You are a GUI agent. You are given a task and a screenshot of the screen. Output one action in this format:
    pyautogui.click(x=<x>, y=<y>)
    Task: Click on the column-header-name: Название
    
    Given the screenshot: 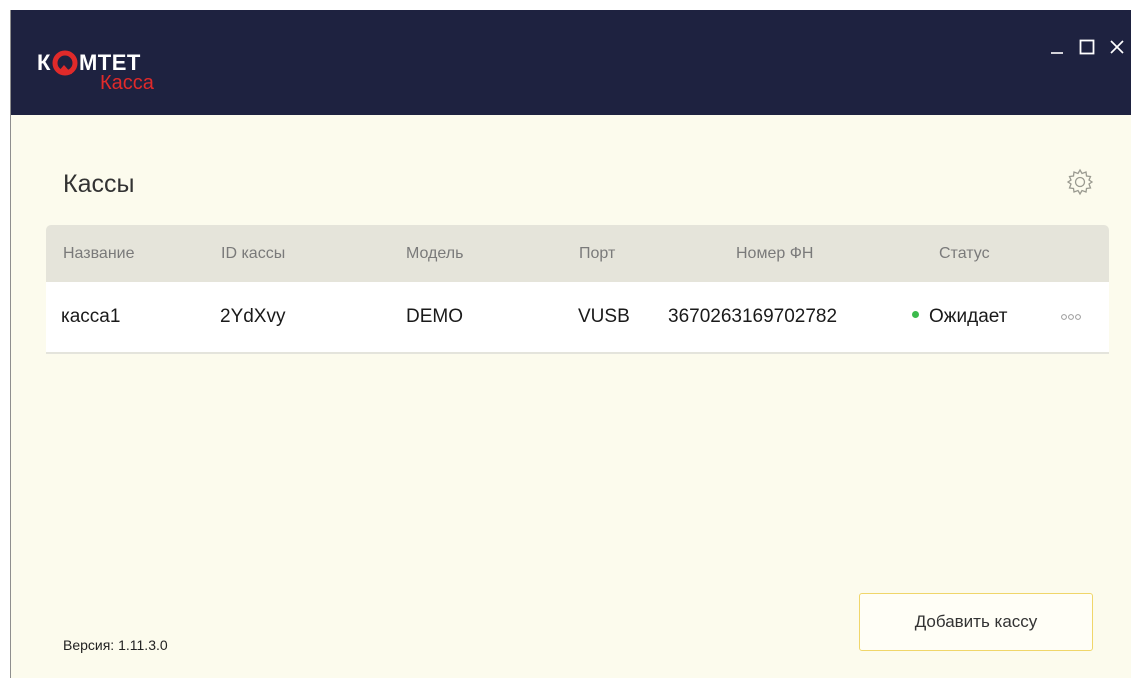 What is the action you would take?
    pyautogui.click(x=99, y=253)
    